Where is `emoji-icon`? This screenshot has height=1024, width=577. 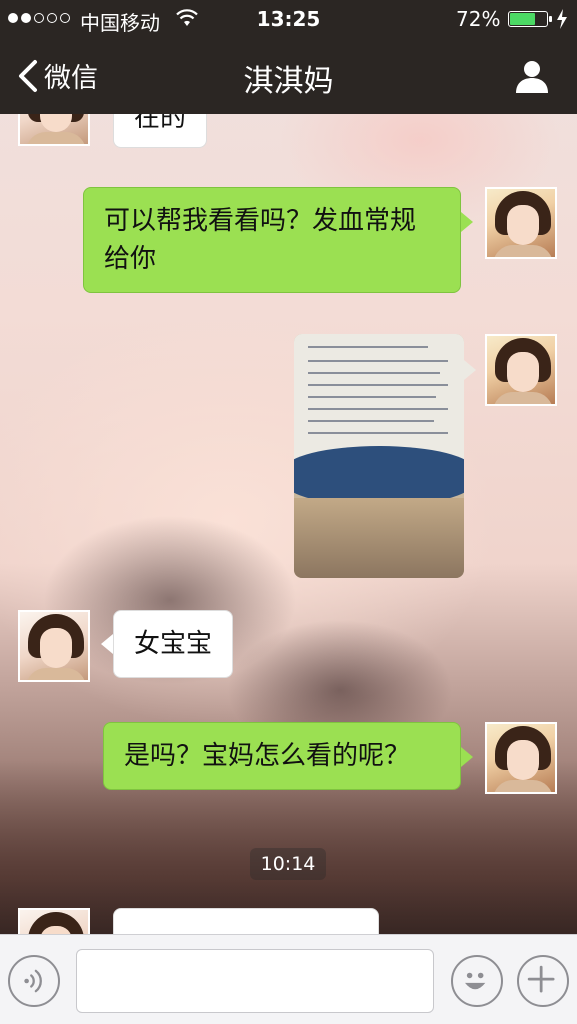
emoji-icon is located at coordinates (475, 981).